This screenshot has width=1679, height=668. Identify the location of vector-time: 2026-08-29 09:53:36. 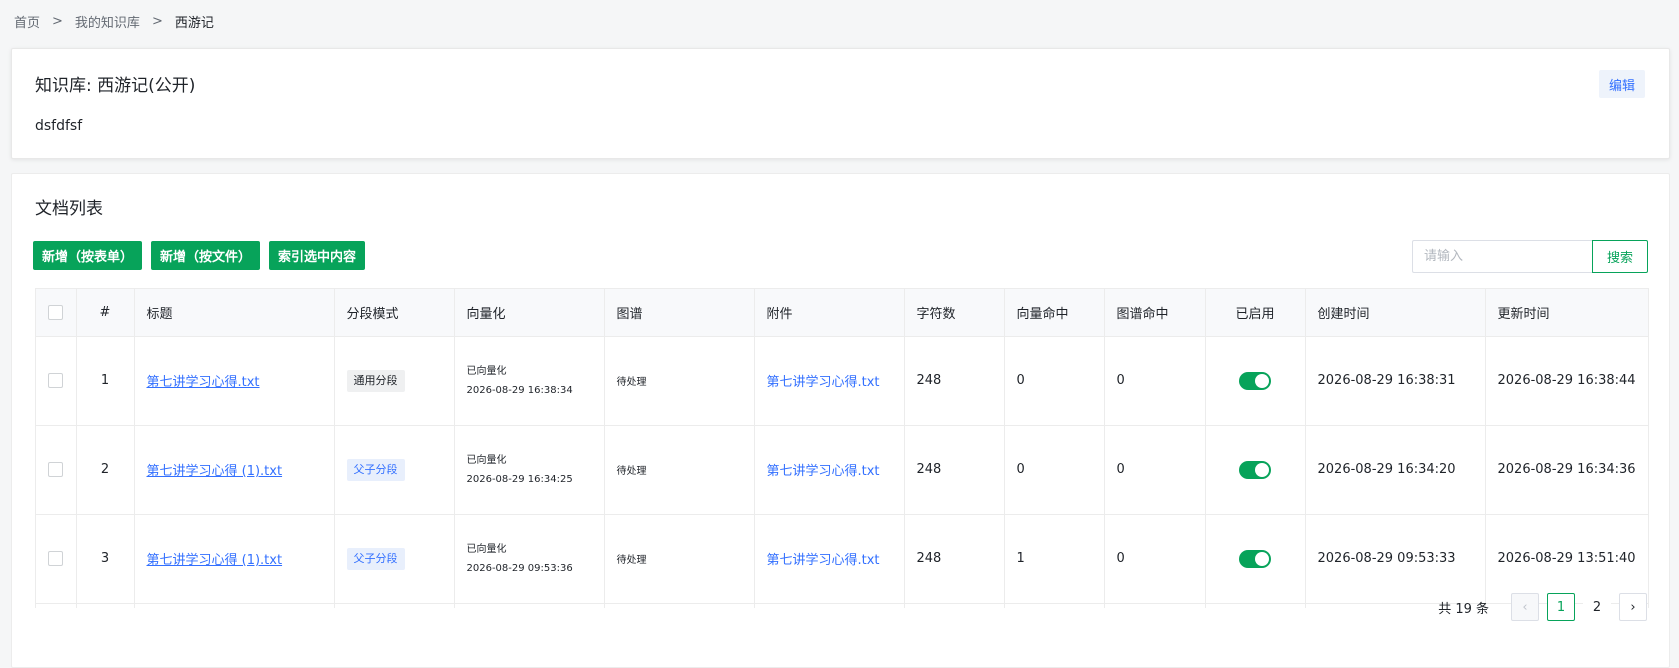
(519, 568).